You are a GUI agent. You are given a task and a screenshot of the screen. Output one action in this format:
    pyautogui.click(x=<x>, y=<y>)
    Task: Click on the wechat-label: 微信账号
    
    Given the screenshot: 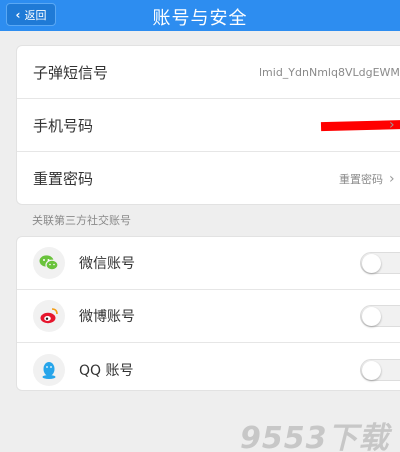 What is the action you would take?
    pyautogui.click(x=107, y=264)
    